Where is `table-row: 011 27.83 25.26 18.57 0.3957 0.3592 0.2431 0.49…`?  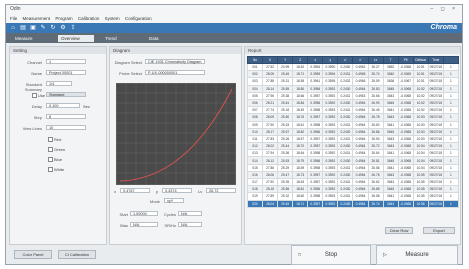
table-row: 011 27.83 25.26 18.57 0.3957 0.3592 0.2431 0.49… is located at coordinates (353, 139).